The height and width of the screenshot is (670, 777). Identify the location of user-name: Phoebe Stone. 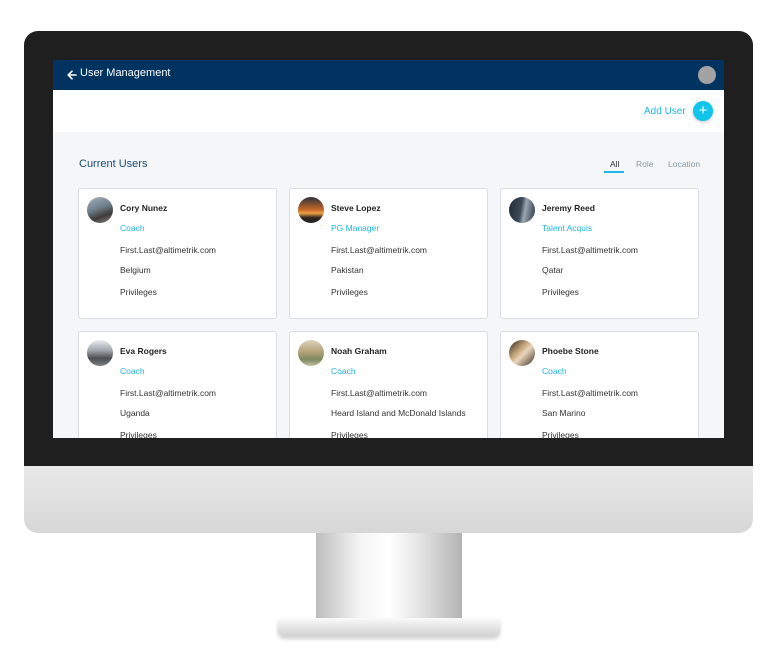
(570, 351).